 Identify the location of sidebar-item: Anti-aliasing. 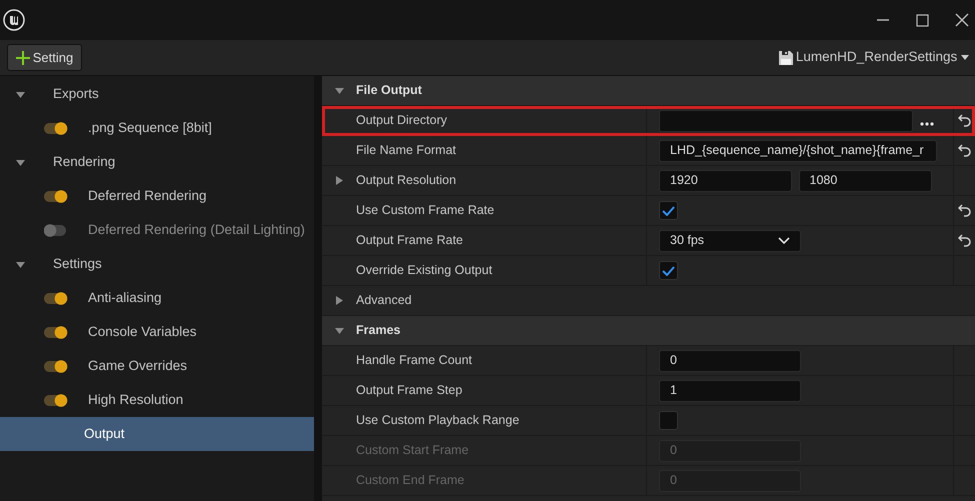
(157, 298).